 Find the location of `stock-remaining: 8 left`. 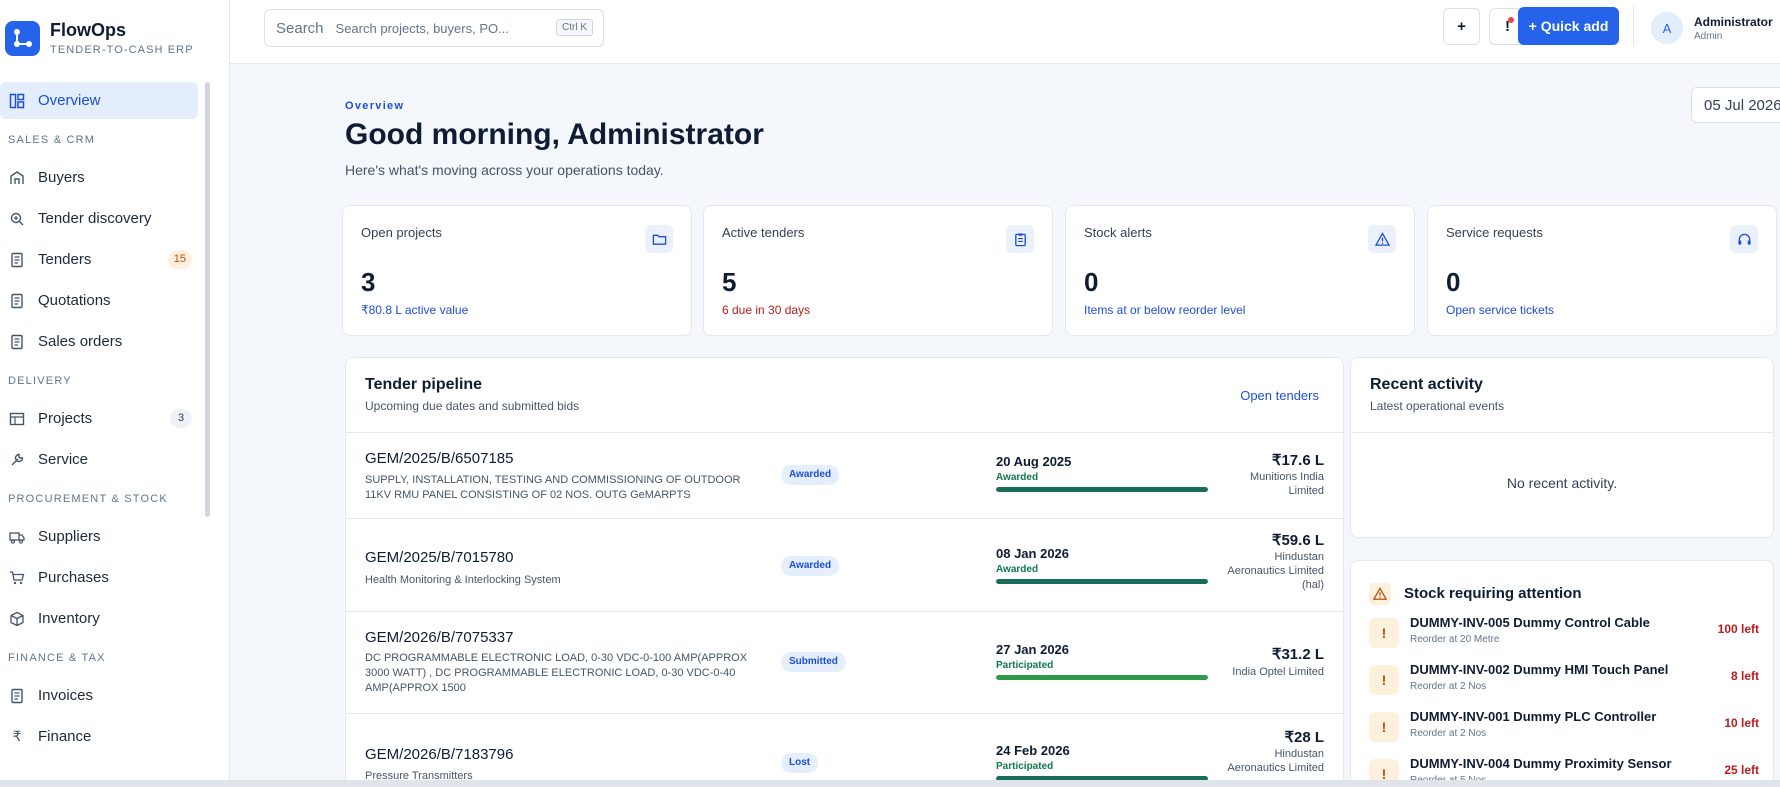

stock-remaining: 8 left is located at coordinates (1744, 676).